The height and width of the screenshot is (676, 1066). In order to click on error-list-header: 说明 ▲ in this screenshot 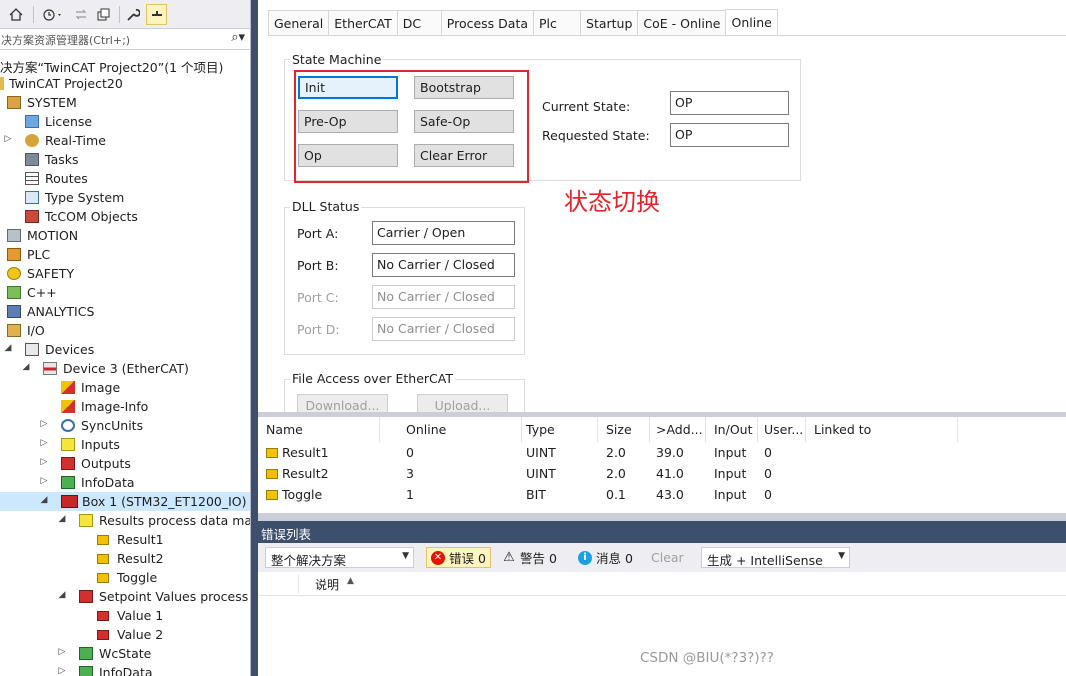, I will do `click(662, 584)`.